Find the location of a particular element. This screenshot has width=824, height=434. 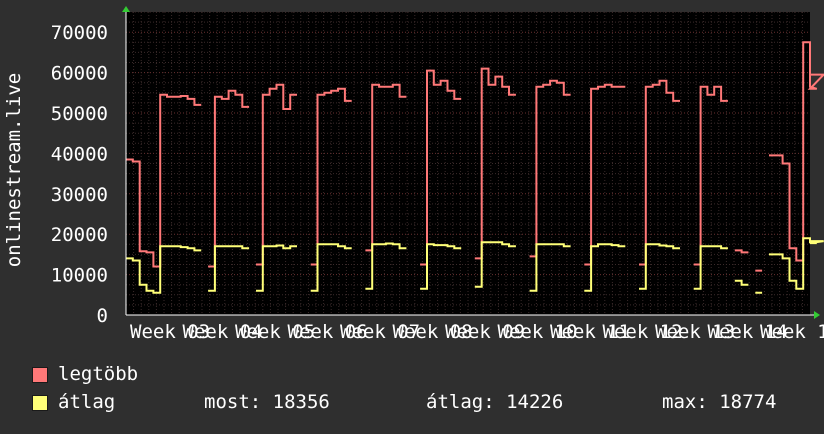

y-tick-labels: 0 10000 20000 30000 40000 50000 60000 70000 is located at coordinates (79, 174).